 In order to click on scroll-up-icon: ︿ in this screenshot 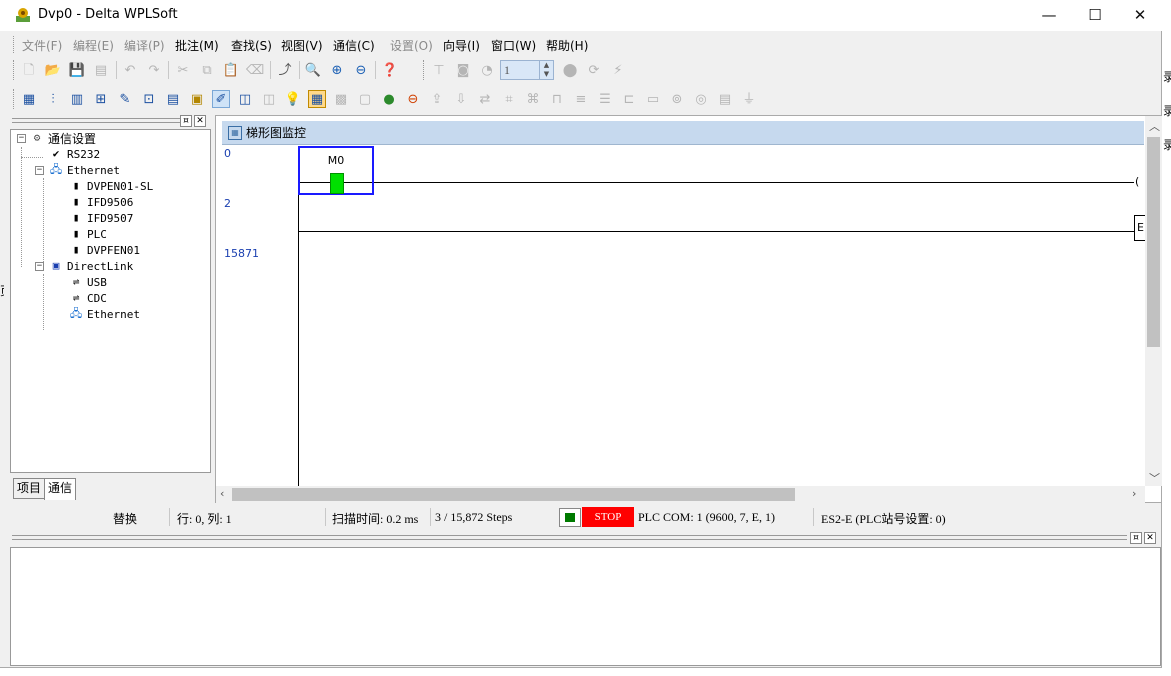, I will do `click(1154, 126)`.